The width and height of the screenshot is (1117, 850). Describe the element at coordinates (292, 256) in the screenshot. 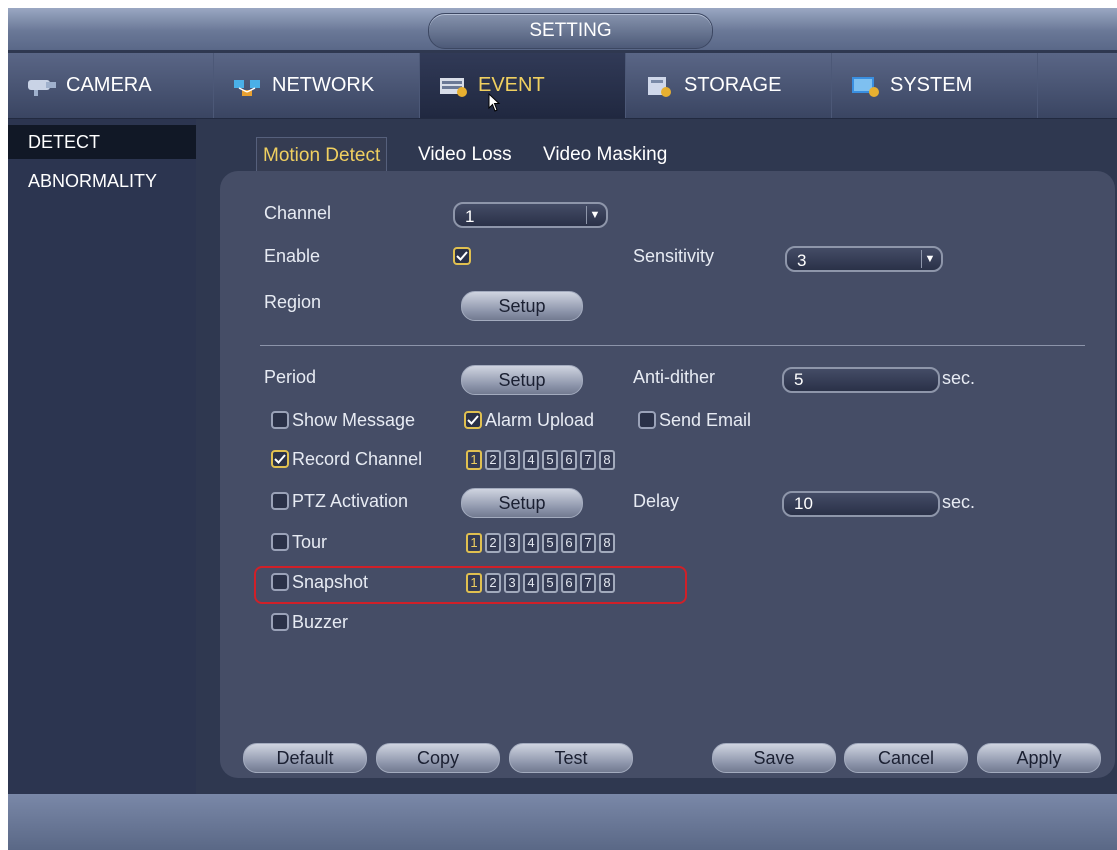

I see `enable-label: Enable` at that location.